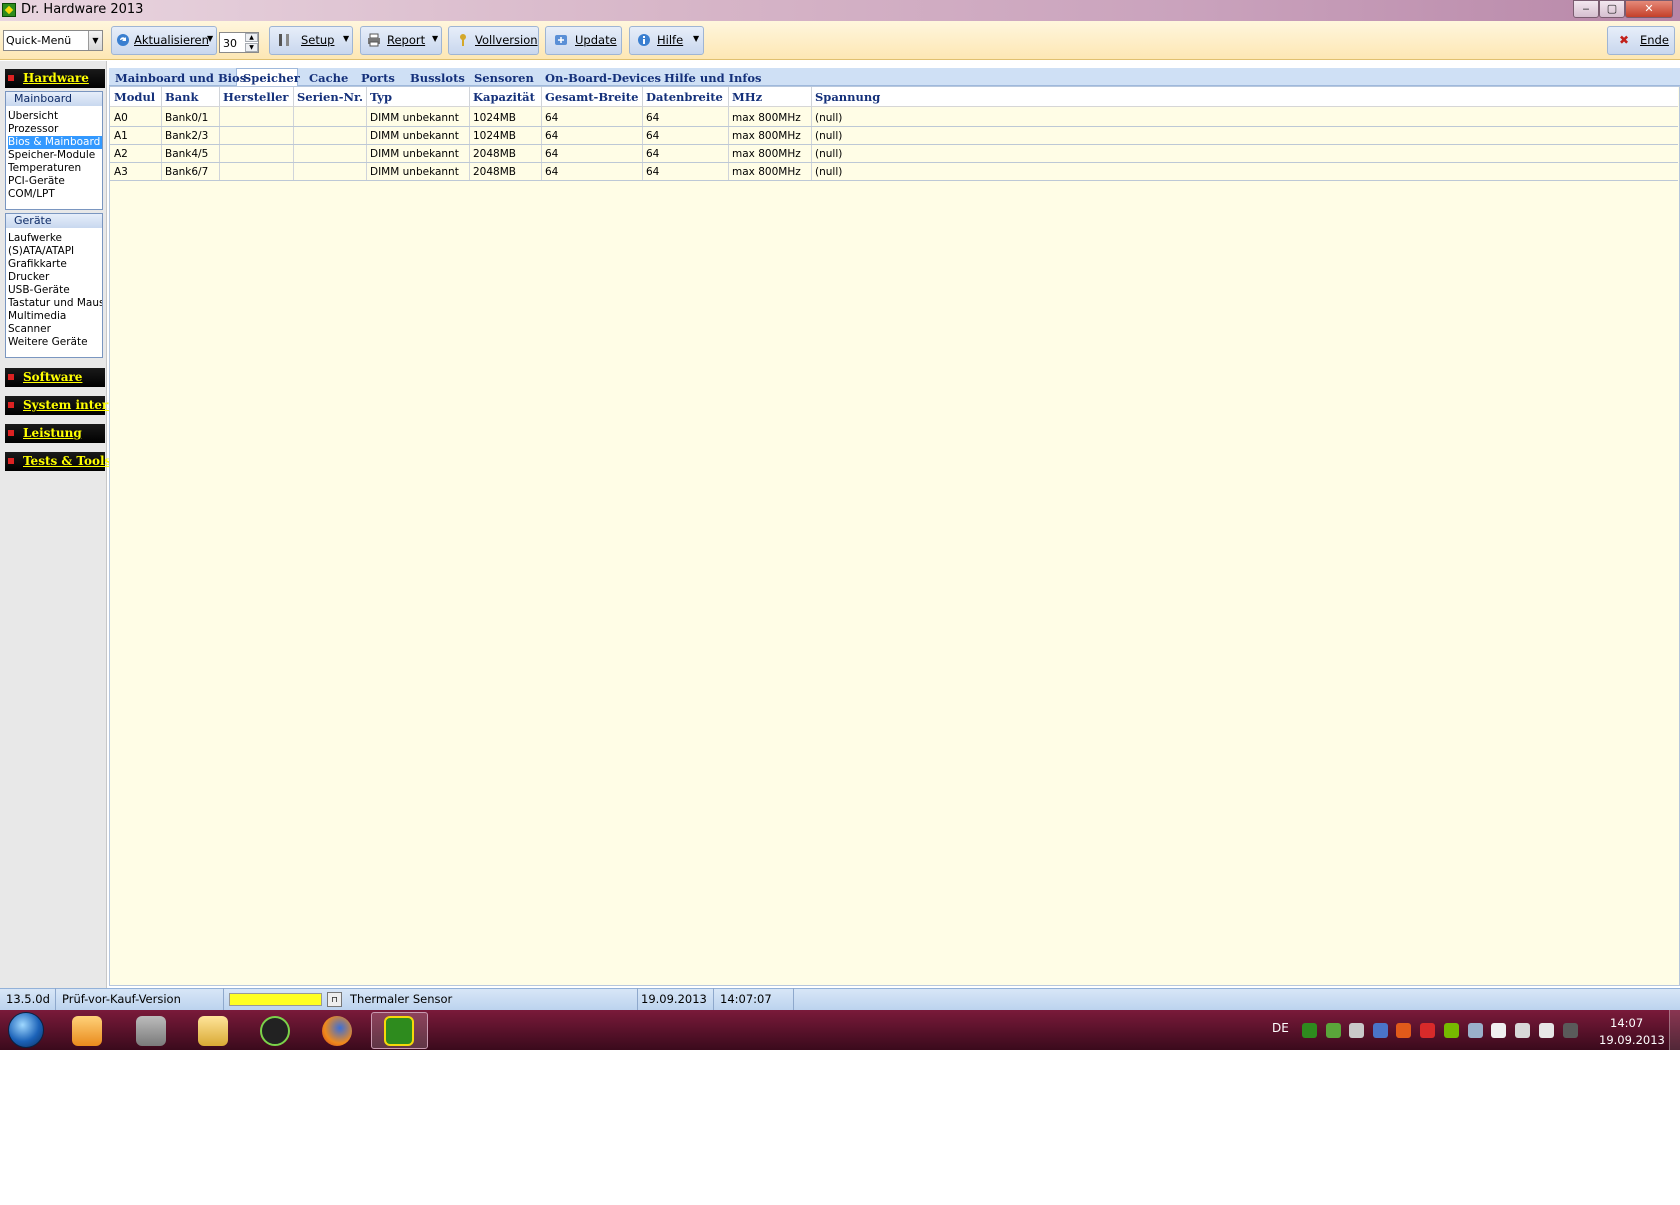 The image size is (1680, 1205). I want to click on column-header: Modul, so click(134, 97).